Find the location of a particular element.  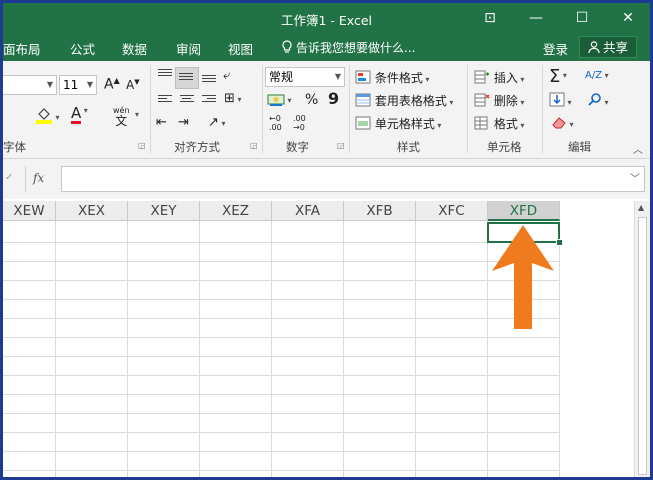

expand-formula-icon: ﹀ is located at coordinates (635, 177).